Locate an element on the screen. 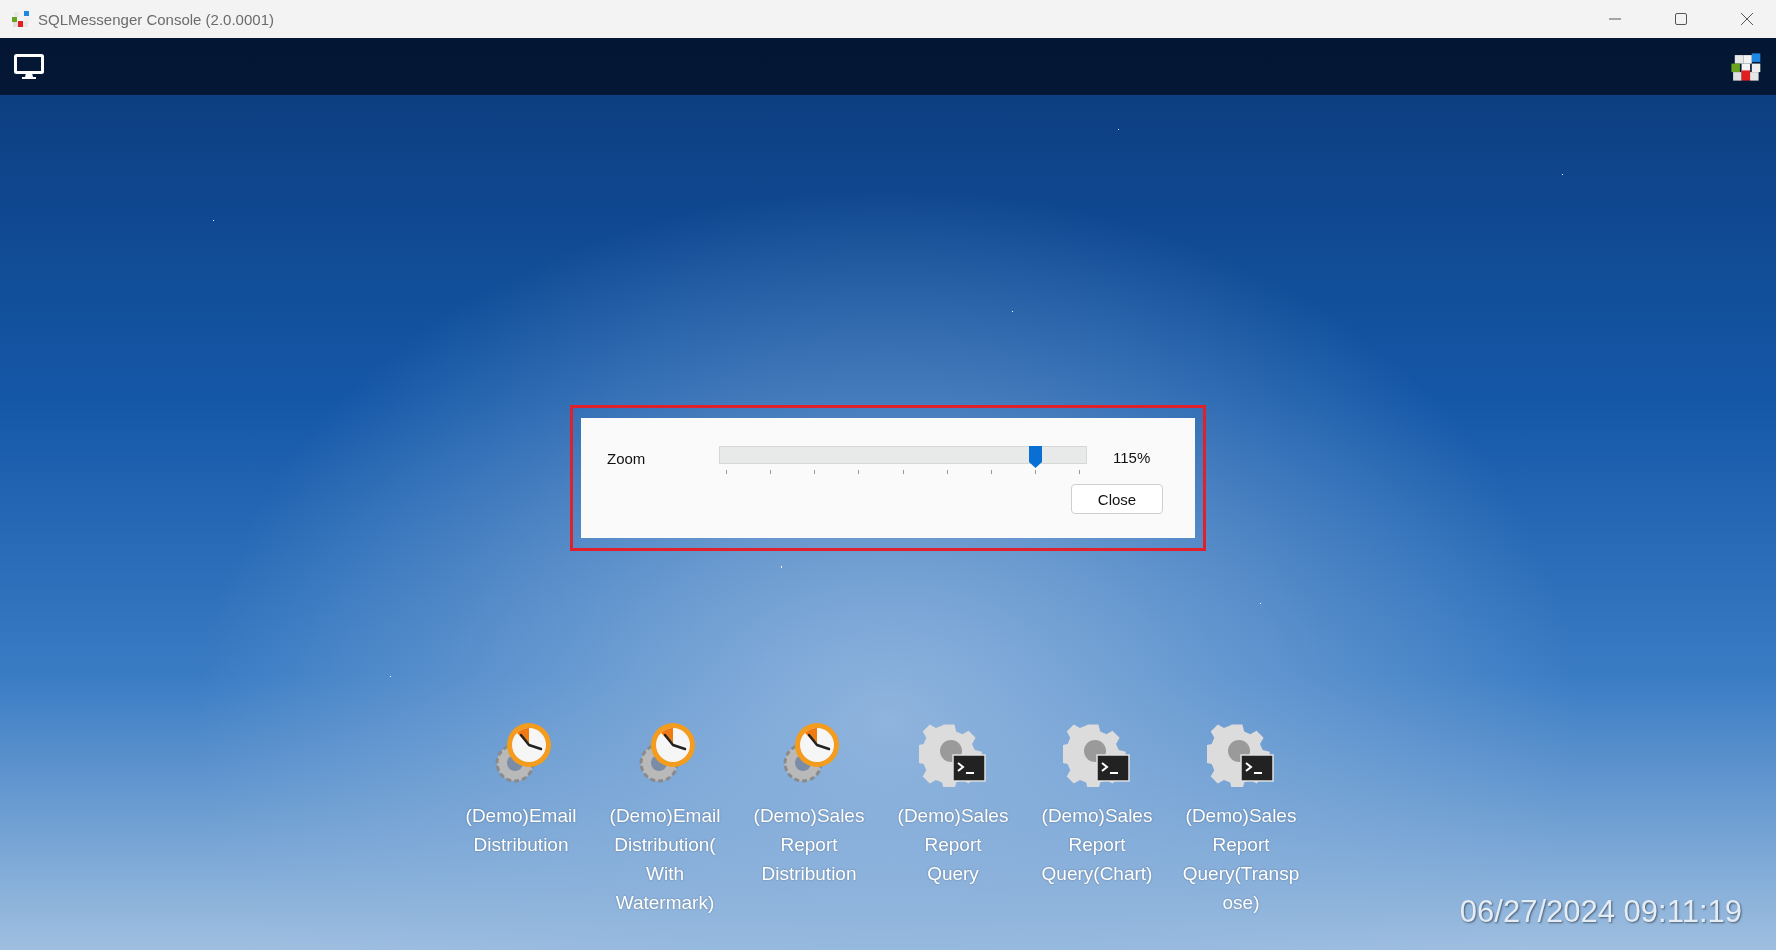 The image size is (1776, 950). shortcut-label: (Demo)Sales Report Distribution is located at coordinates (809, 844).